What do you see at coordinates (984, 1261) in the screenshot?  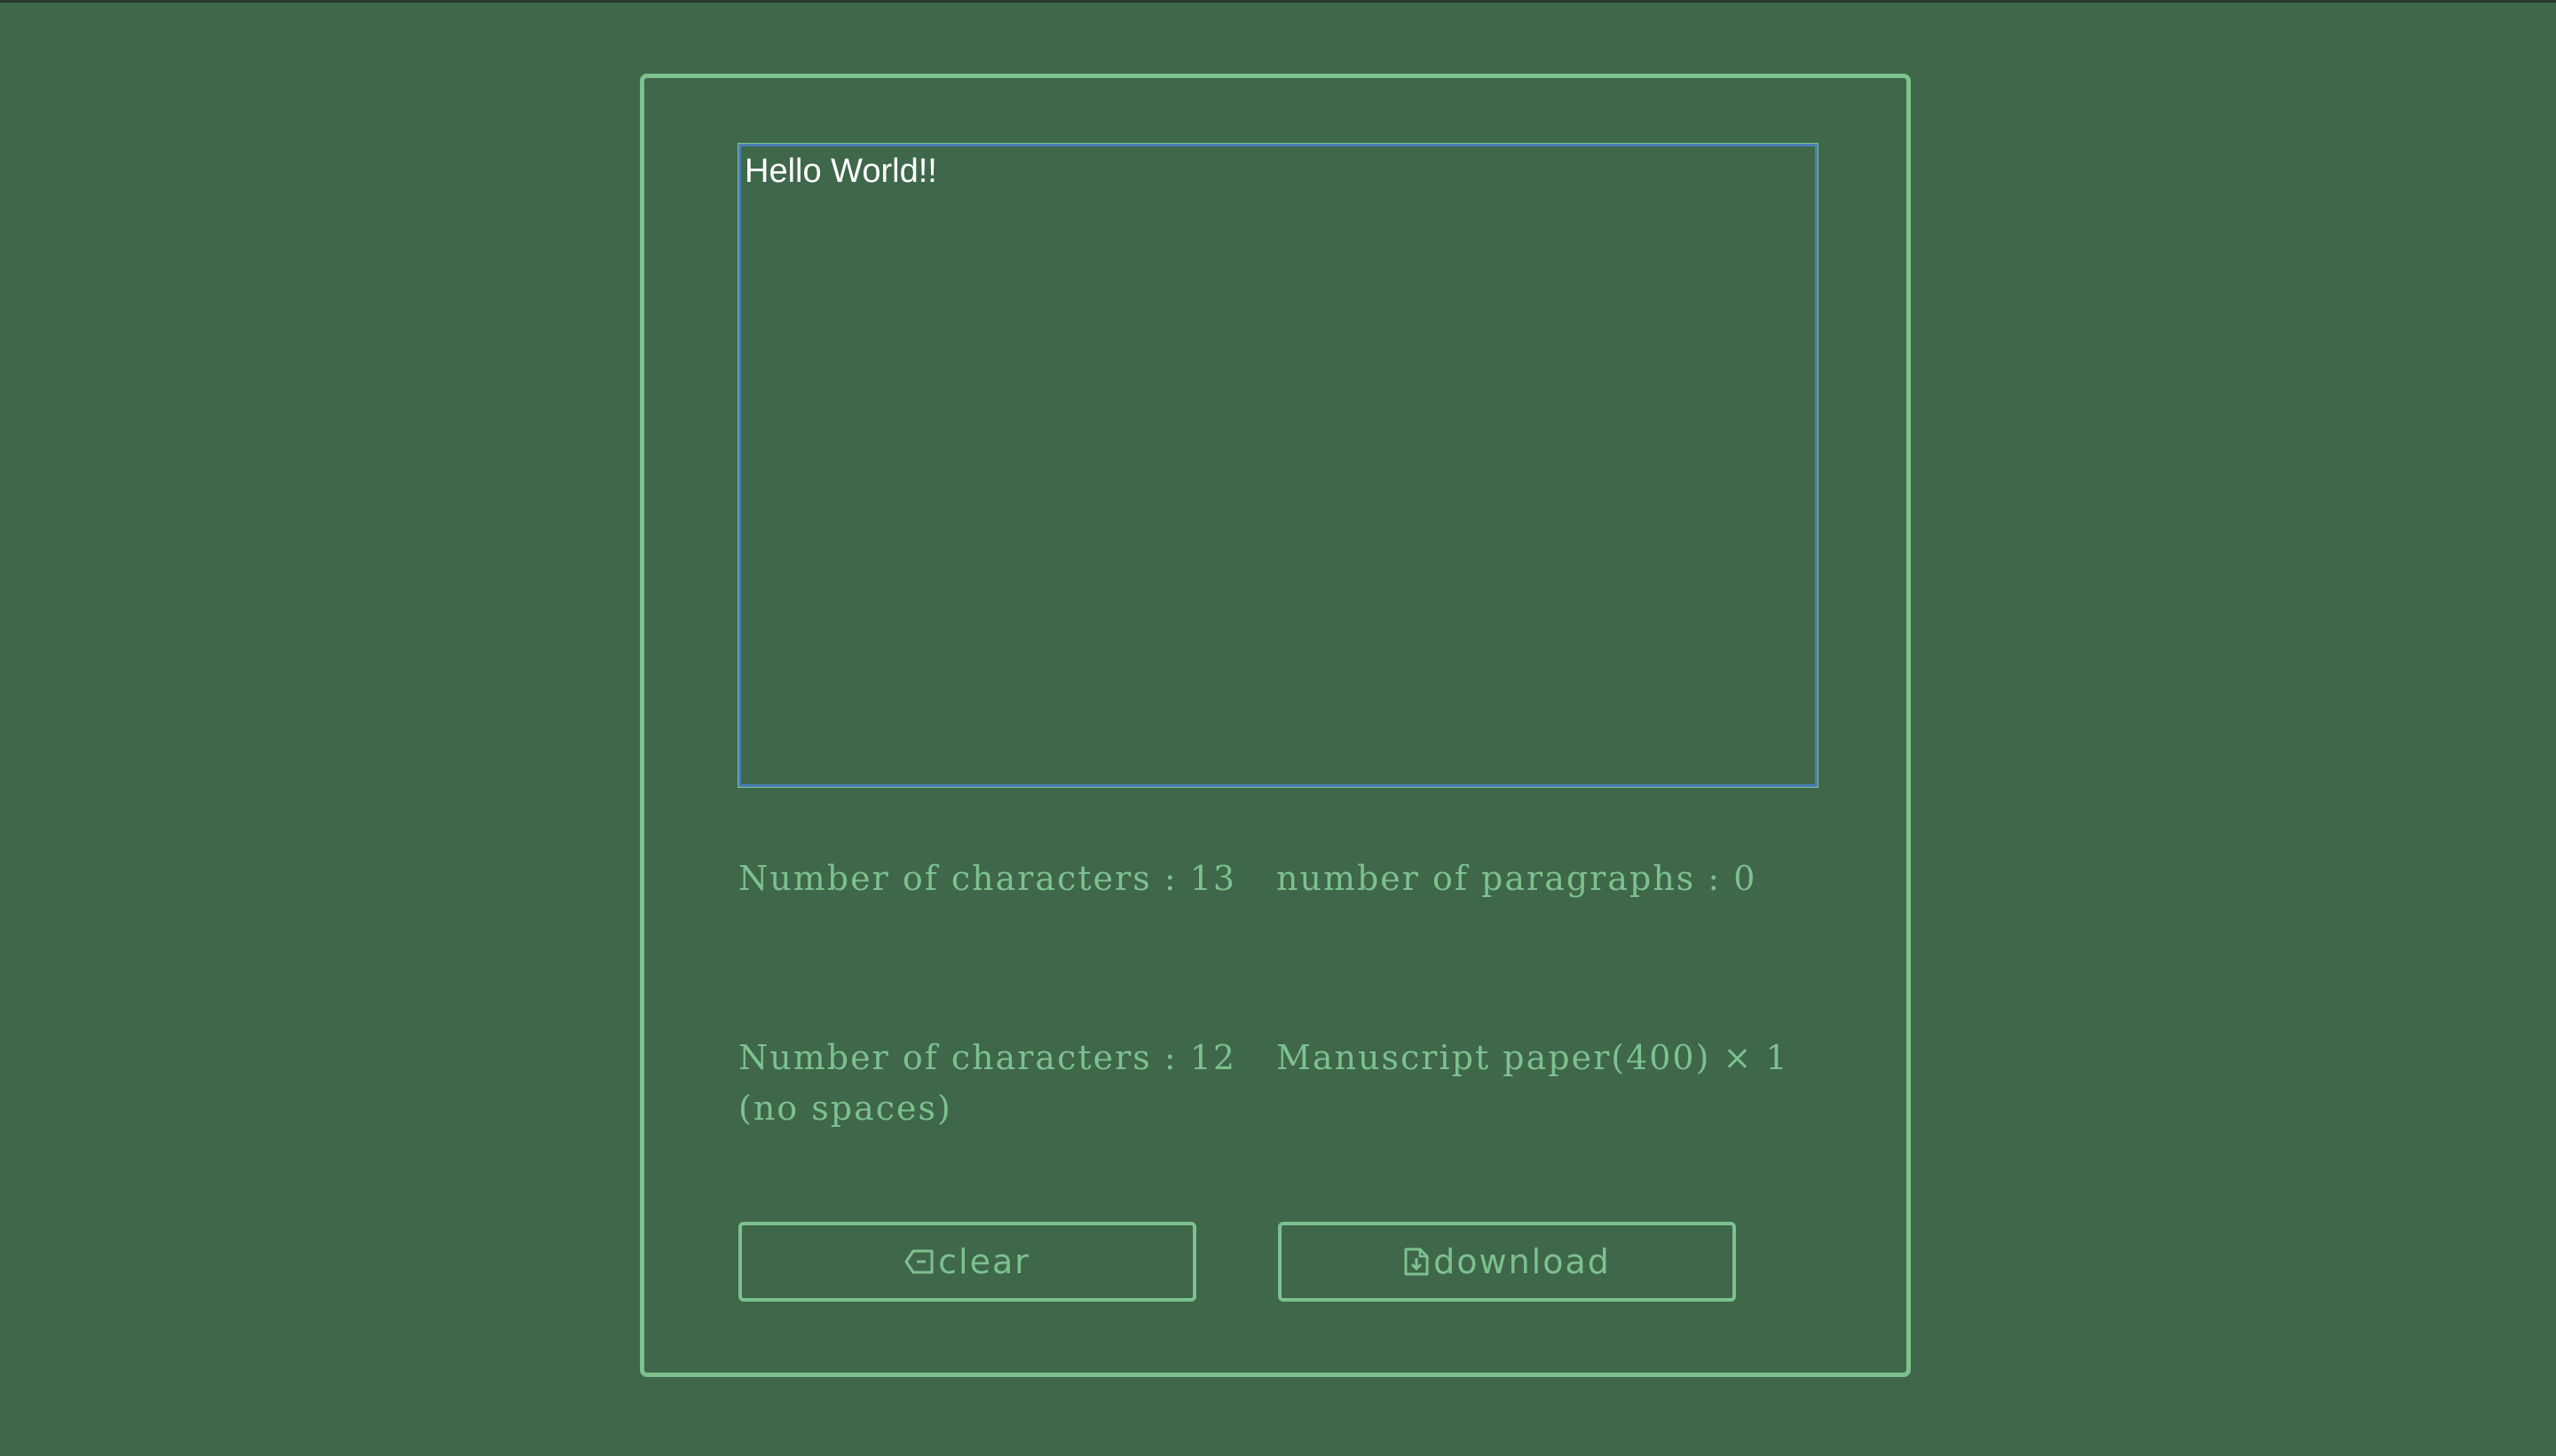 I see `clear-button-label: clear` at bounding box center [984, 1261].